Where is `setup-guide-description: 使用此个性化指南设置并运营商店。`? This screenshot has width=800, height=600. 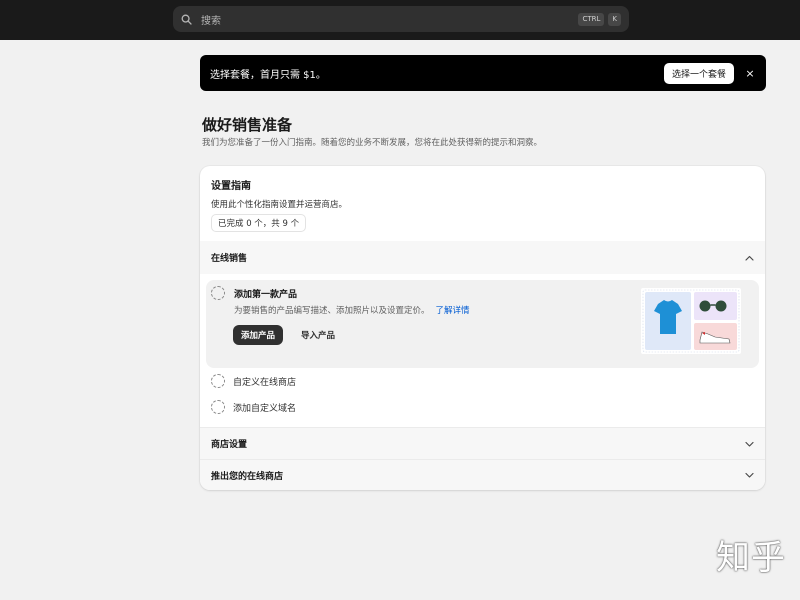
setup-guide-description: 使用此个性化指南设置并运营商店。 is located at coordinates (279, 205).